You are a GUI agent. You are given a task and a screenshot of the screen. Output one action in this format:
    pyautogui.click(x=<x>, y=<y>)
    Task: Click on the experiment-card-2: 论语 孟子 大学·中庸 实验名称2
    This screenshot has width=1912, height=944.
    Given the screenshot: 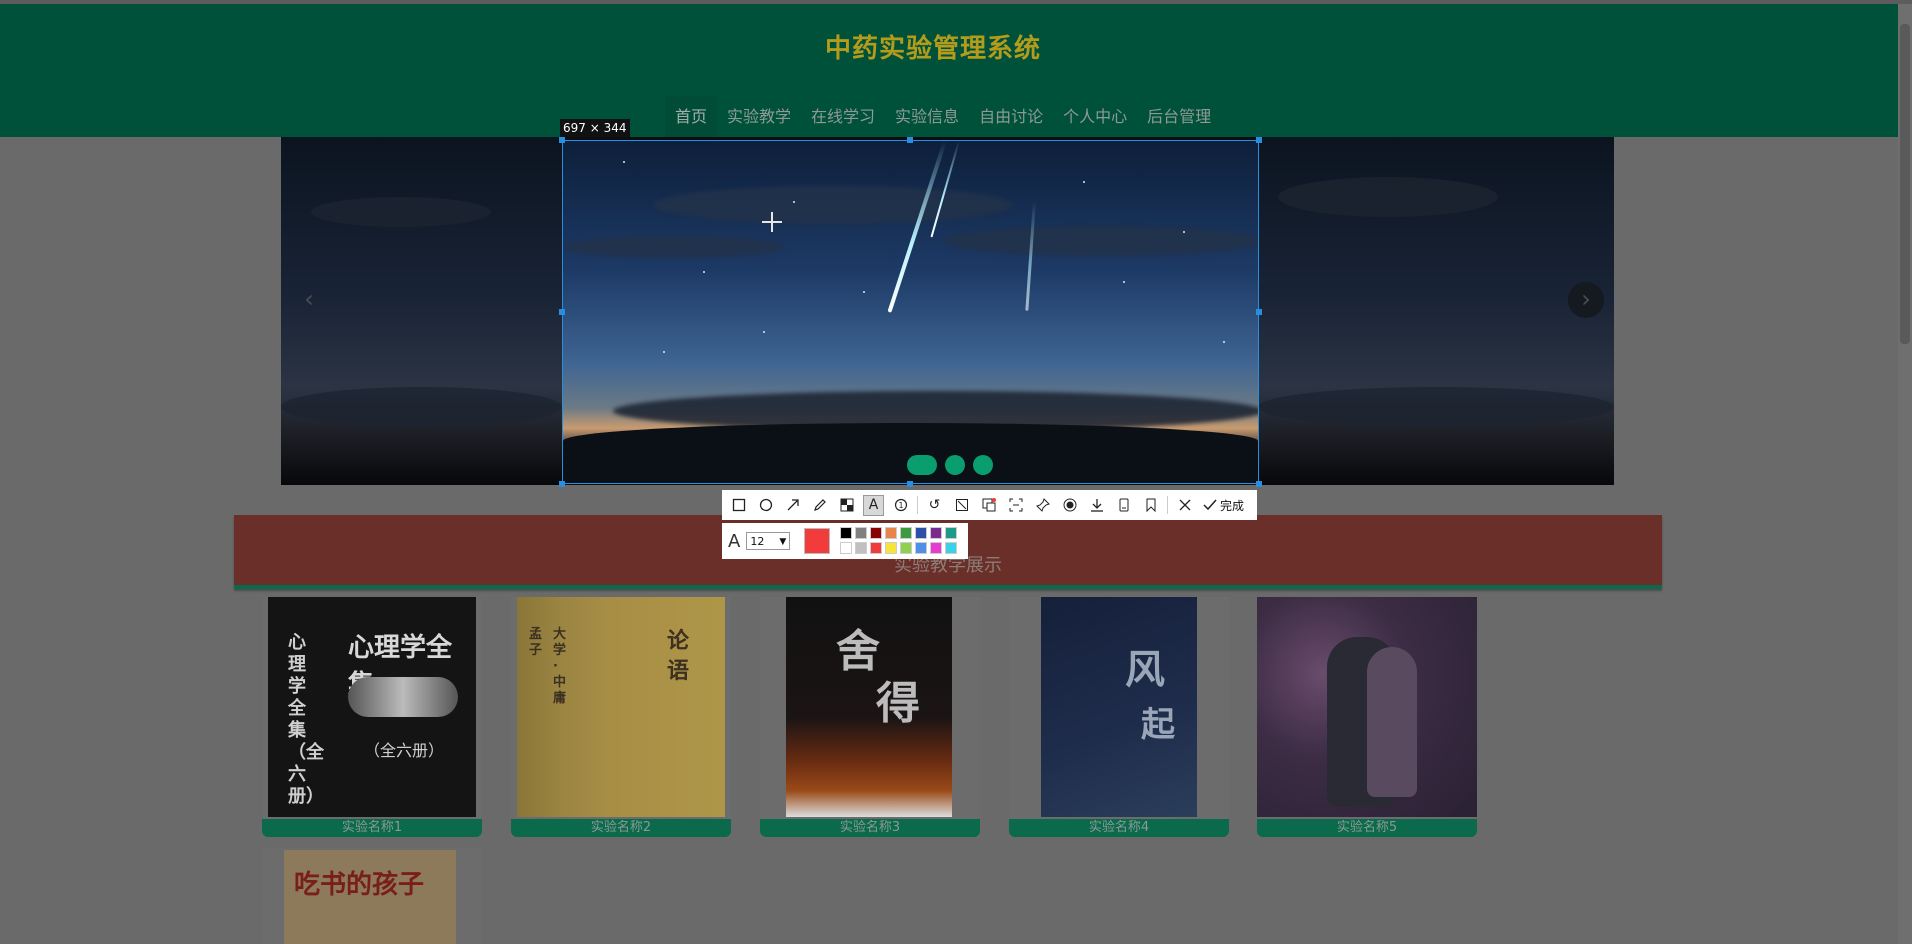 What is the action you would take?
    pyautogui.click(x=621, y=717)
    